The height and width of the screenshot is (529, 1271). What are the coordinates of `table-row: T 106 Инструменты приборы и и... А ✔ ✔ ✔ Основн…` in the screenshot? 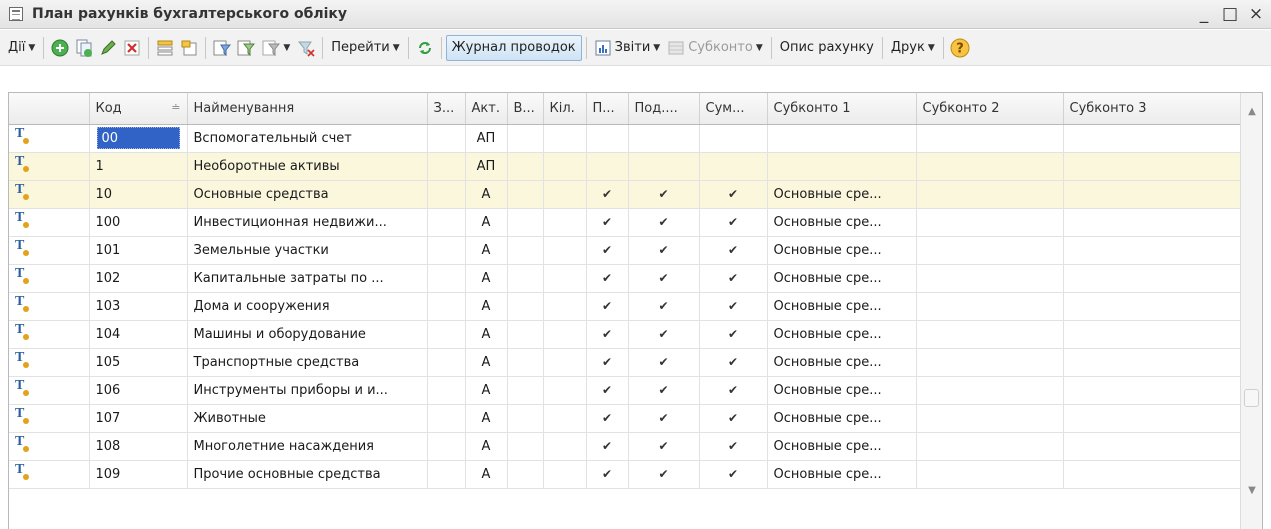 It's located at (625, 390).